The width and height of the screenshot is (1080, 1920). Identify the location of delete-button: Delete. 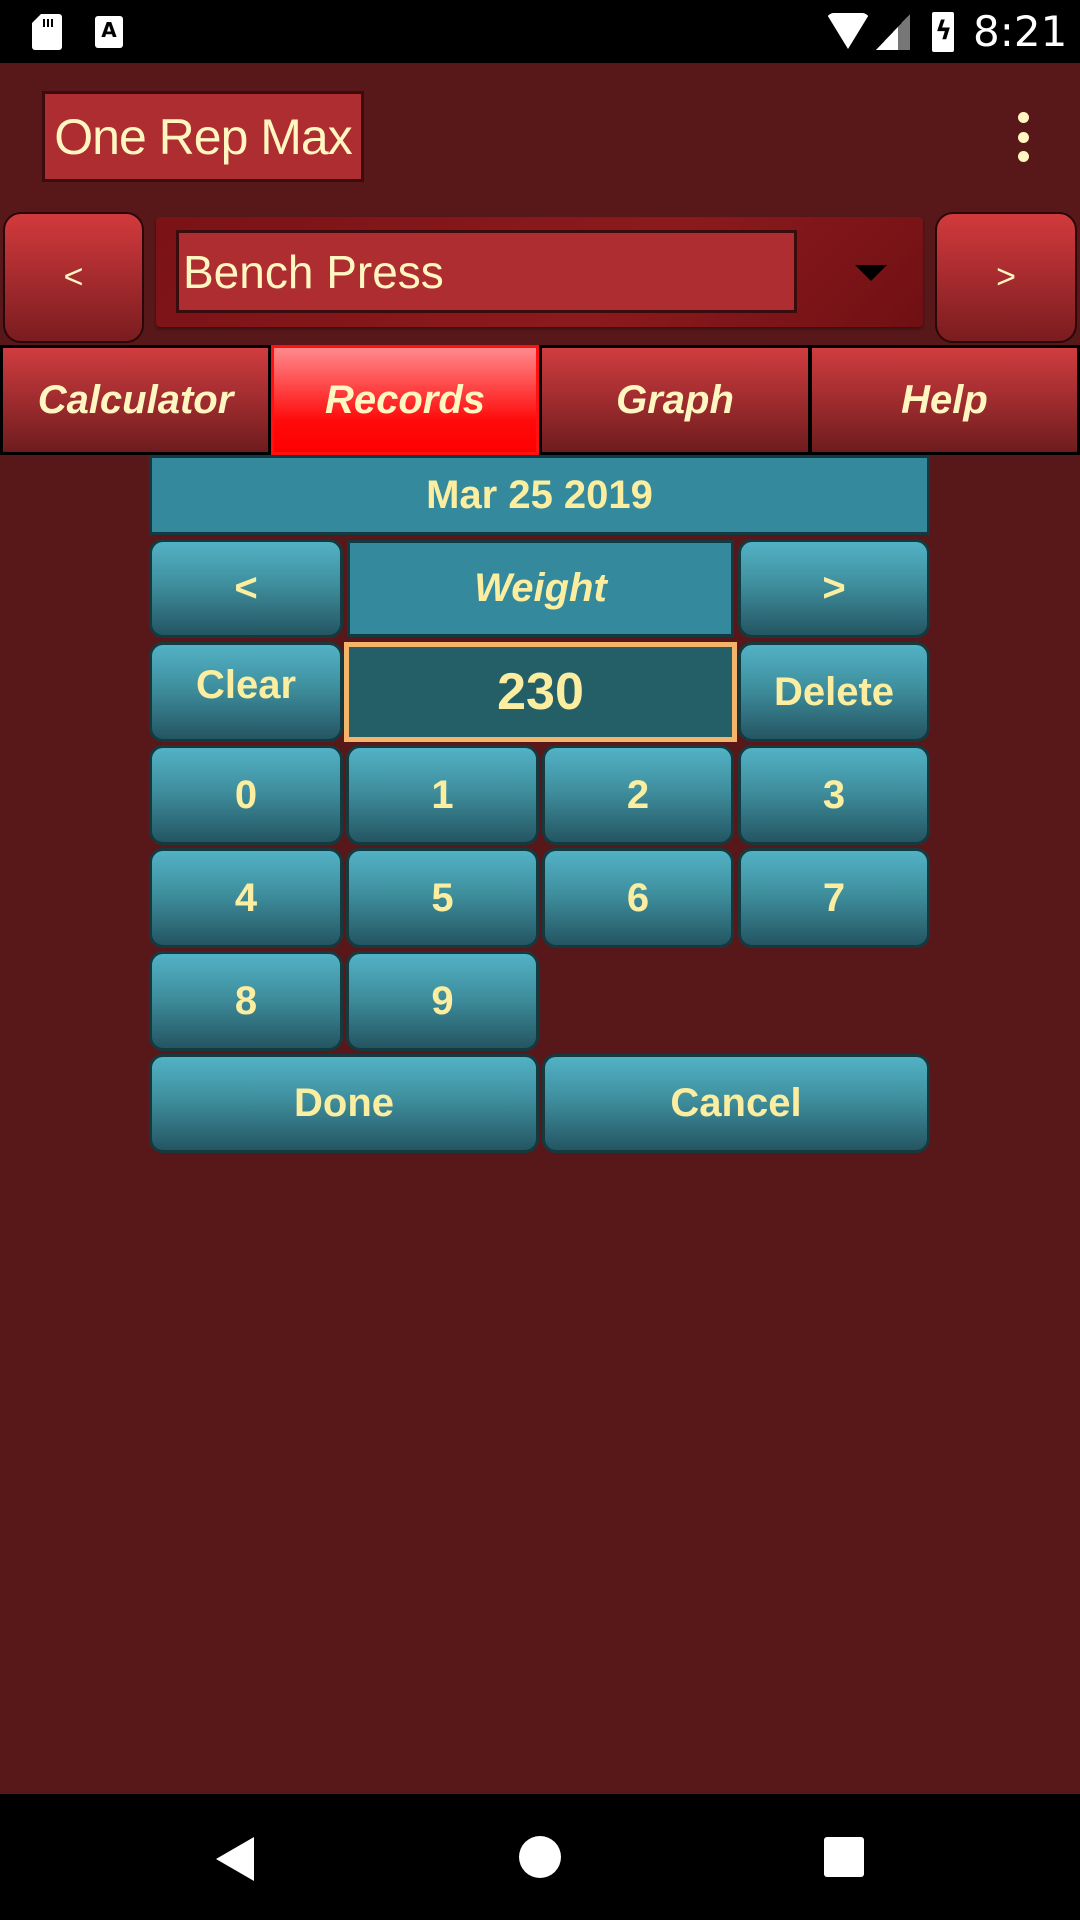
(834, 692).